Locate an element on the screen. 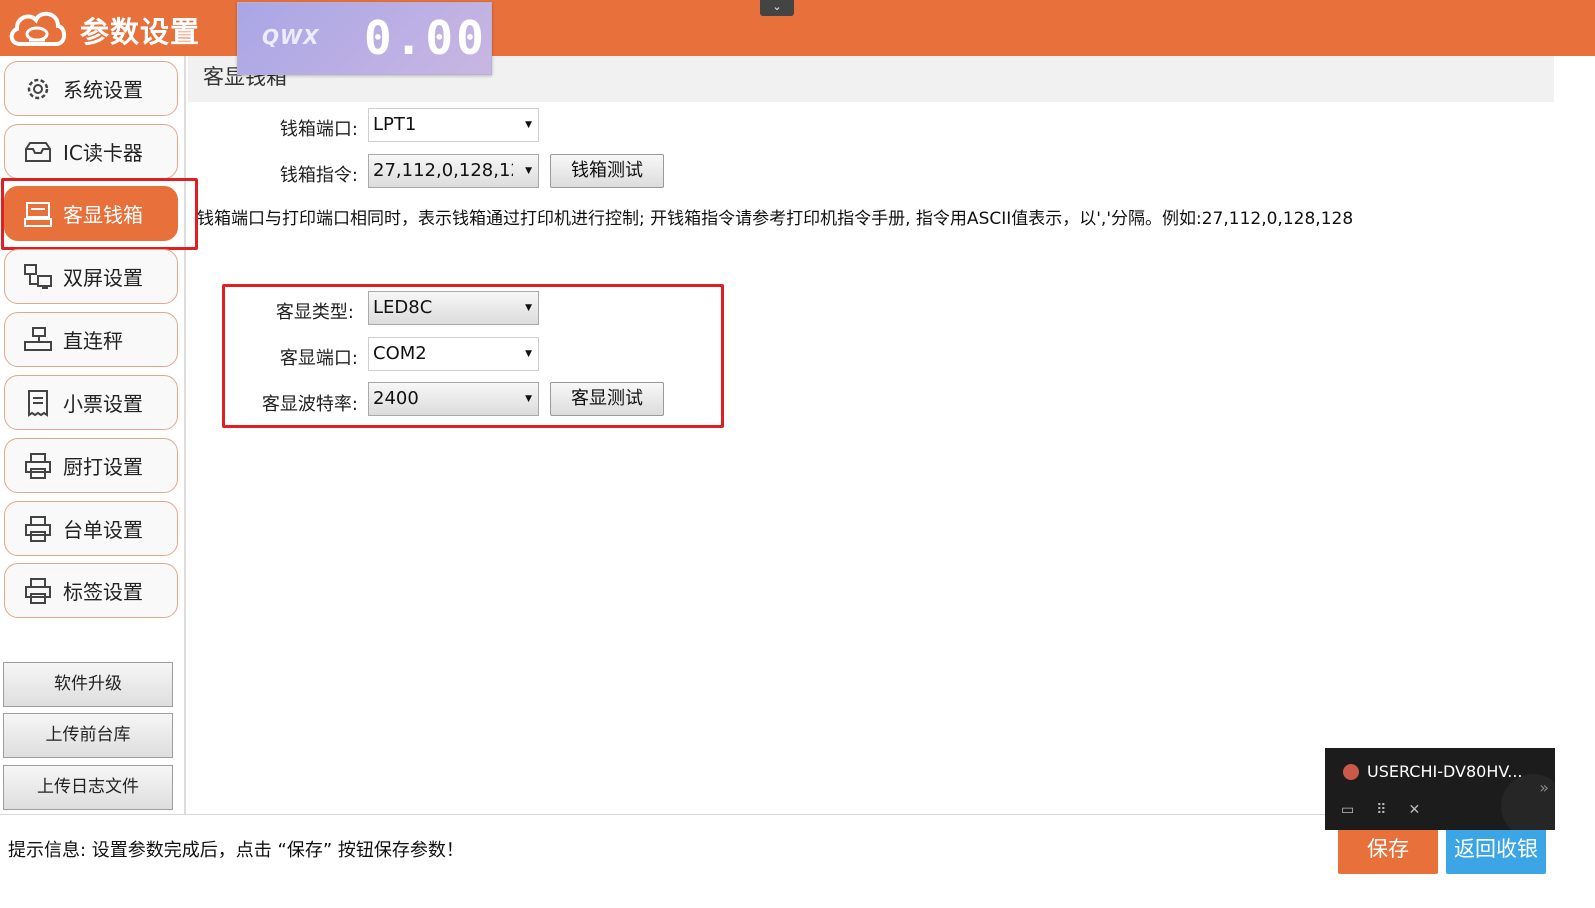 Image resolution: width=1595 pixels, height=908 pixels. upload-log-button: 上传日志文件 is located at coordinates (88, 787).